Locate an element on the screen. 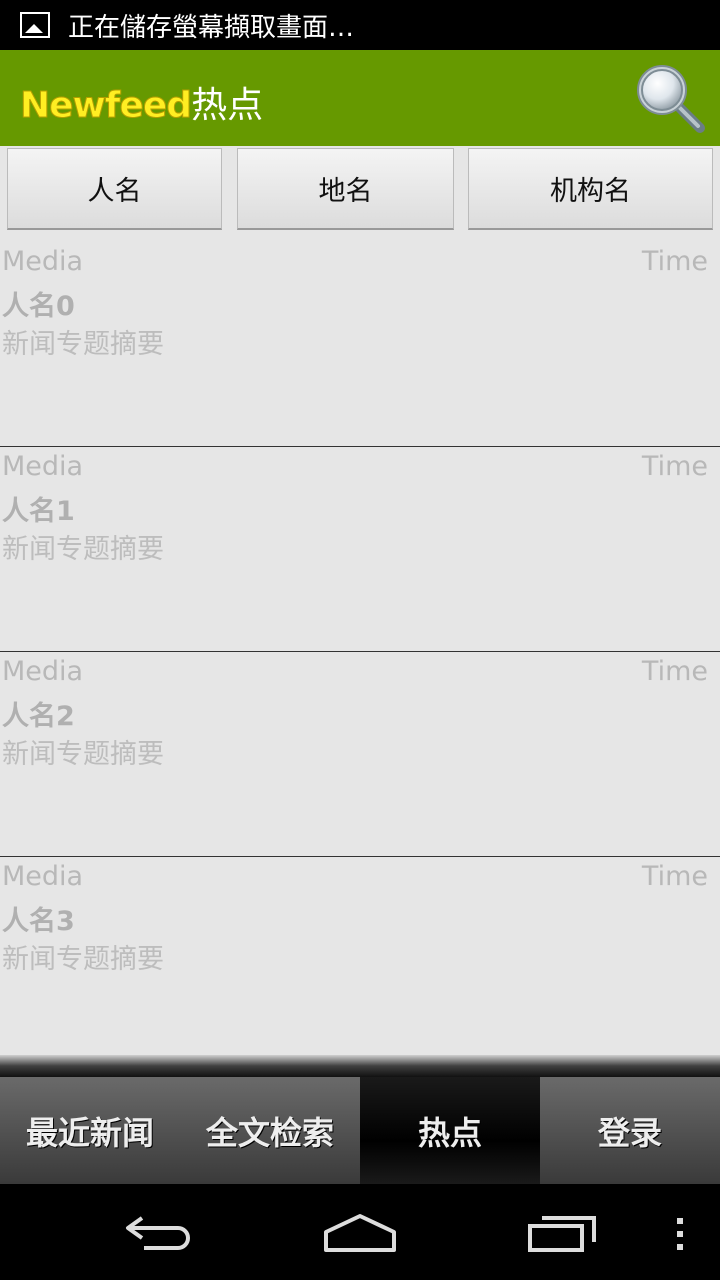 The height and width of the screenshot is (1280, 720). bottom-nav: 最近新闻 全文检索 热点 登录 is located at coordinates (360, 1130).